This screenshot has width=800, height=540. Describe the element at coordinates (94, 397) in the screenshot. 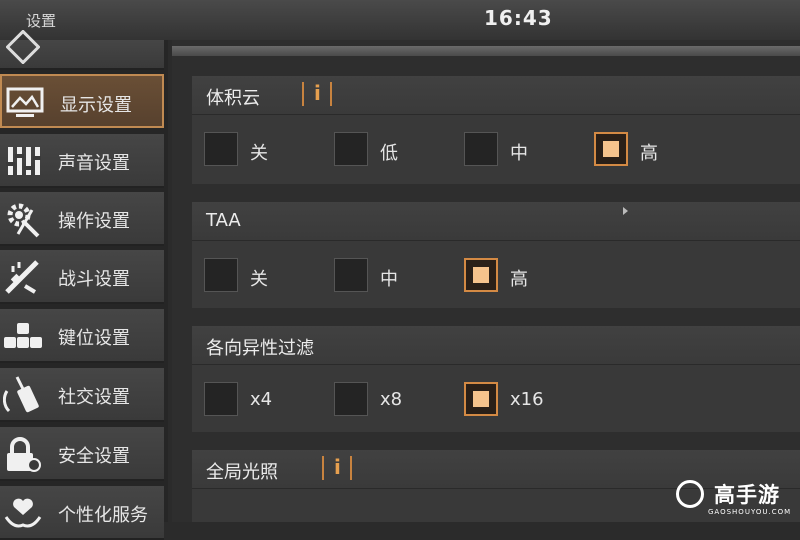

I see `sidebar-item-label: 社交设置` at that location.